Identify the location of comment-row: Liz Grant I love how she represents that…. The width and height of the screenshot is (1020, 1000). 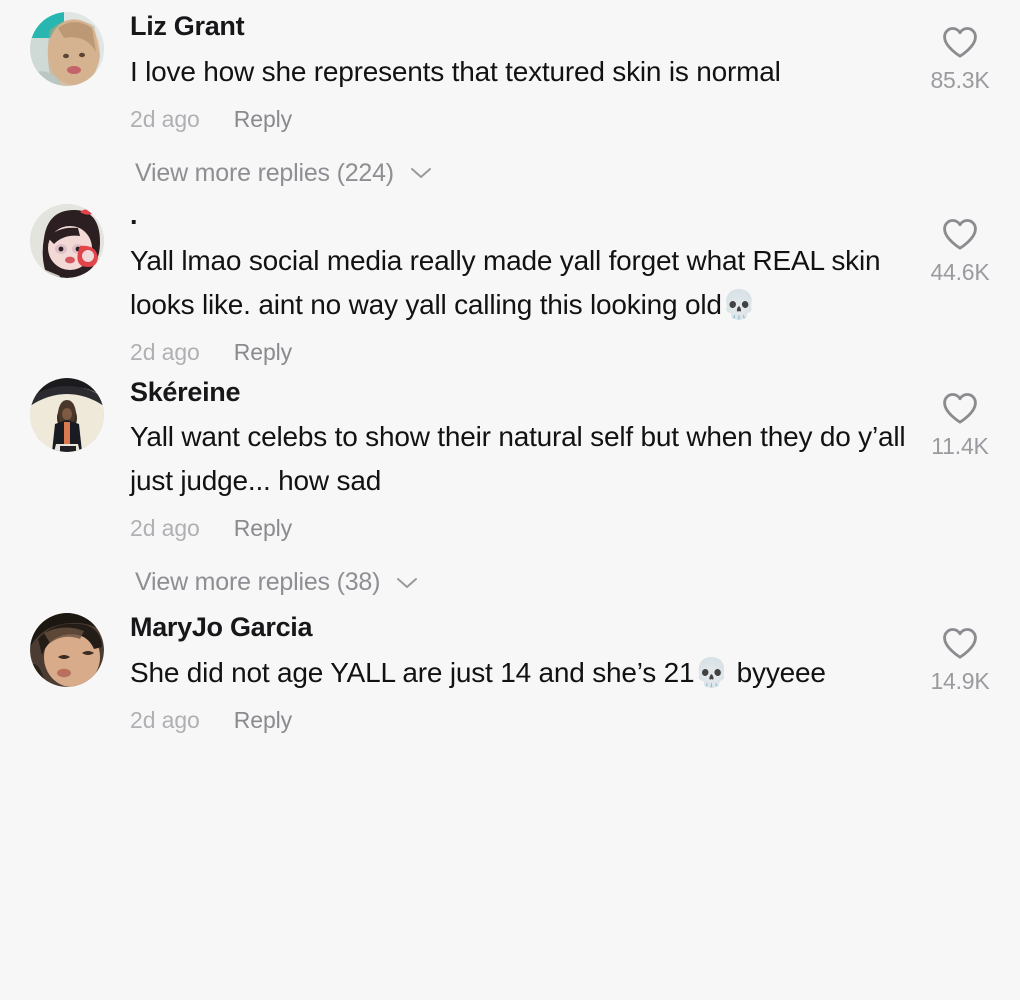
(510, 66).